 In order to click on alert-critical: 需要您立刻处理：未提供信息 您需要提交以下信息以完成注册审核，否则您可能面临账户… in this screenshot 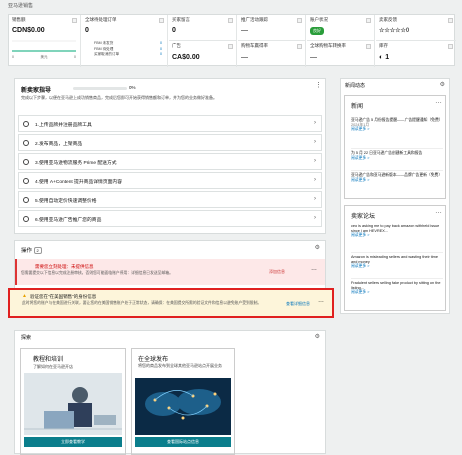, I will do `click(170, 272)`.